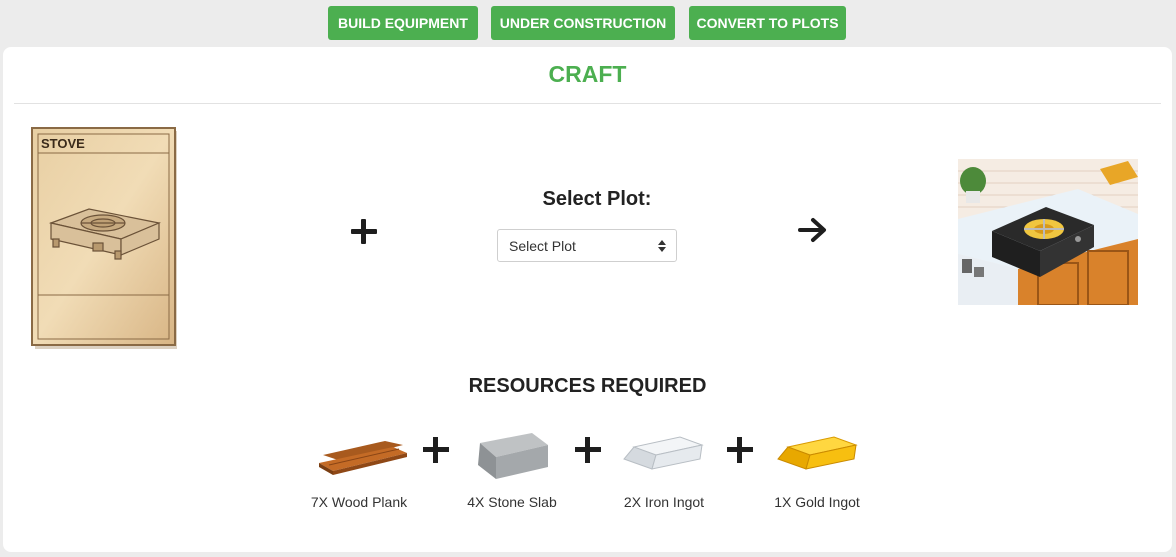  What do you see at coordinates (767, 23) in the screenshot?
I see `convert-to-plots-button: CONVERT TO PLOTS` at bounding box center [767, 23].